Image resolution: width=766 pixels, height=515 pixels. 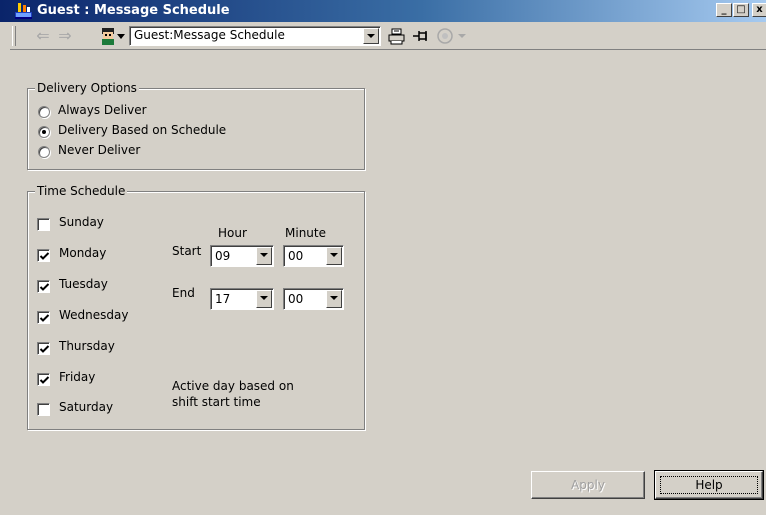 I want to click on sunday-label: Sunday, so click(x=81, y=222).